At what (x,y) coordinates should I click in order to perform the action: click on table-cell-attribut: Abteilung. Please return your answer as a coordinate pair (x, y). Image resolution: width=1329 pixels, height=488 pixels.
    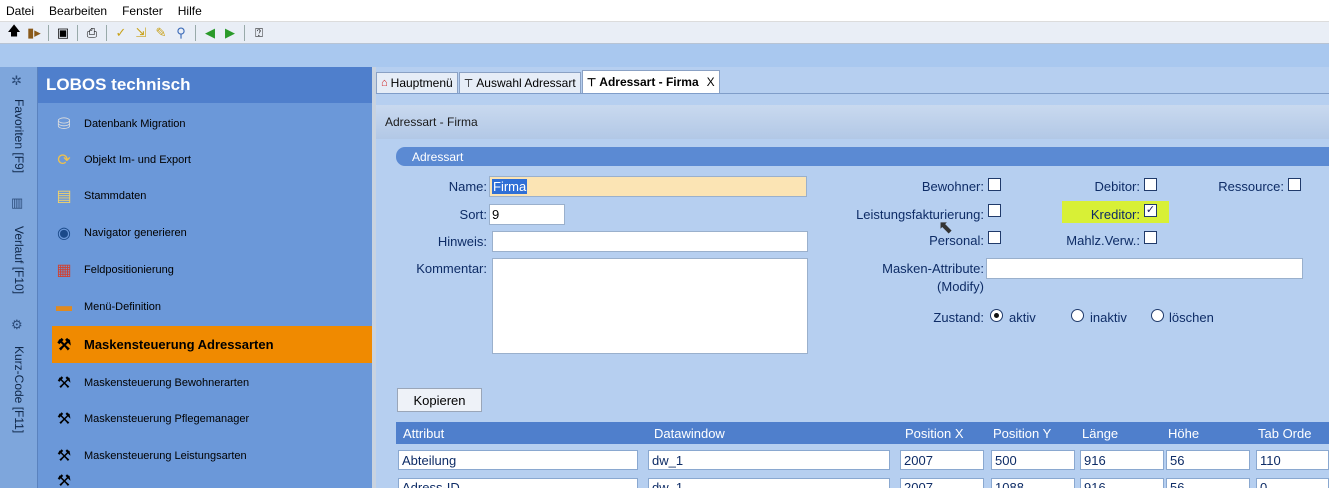
    Looking at the image, I should click on (518, 460).